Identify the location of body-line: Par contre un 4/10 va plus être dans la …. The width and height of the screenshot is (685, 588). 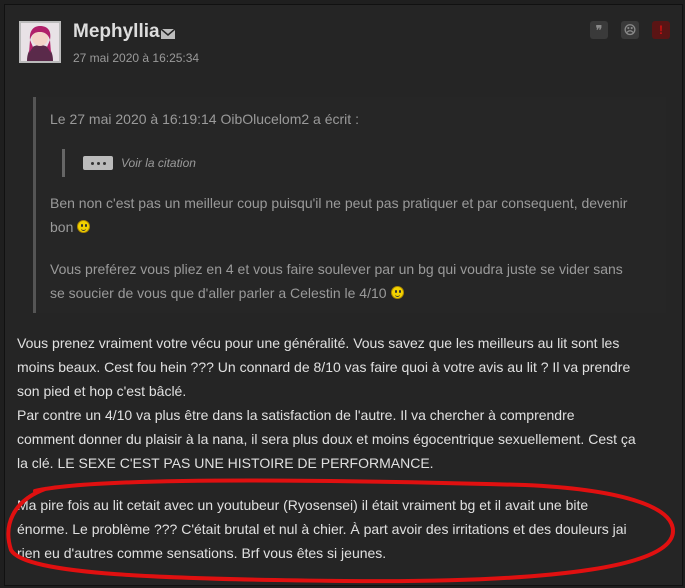
(296, 415).